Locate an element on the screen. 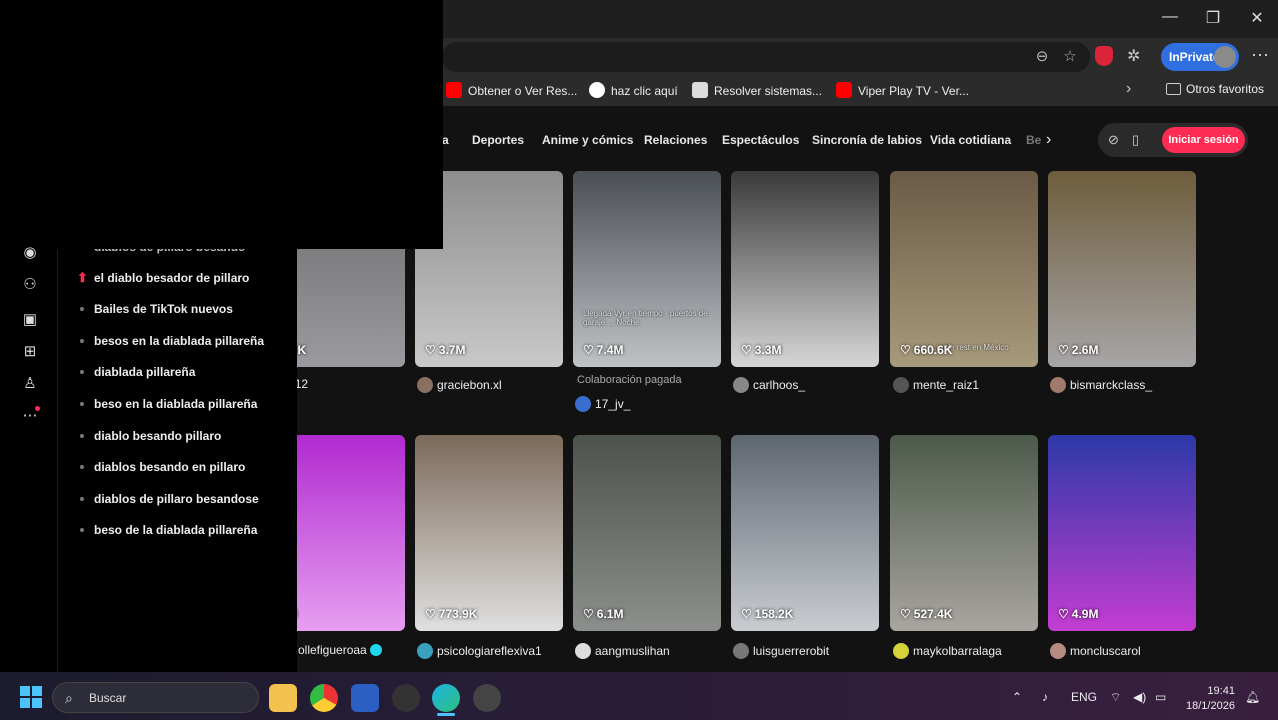  phone-icon: ▯ is located at coordinates (1135, 140).